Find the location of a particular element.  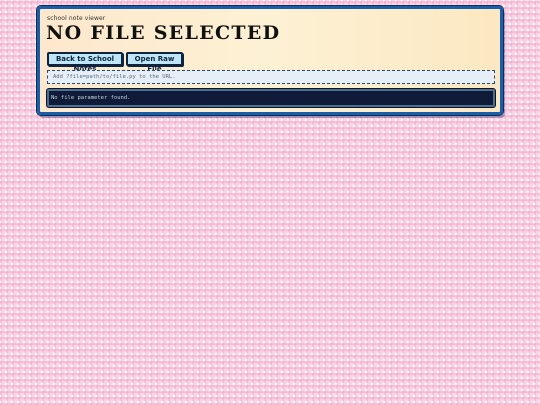

file-content-panel: No file parameter found. is located at coordinates (271, 98).